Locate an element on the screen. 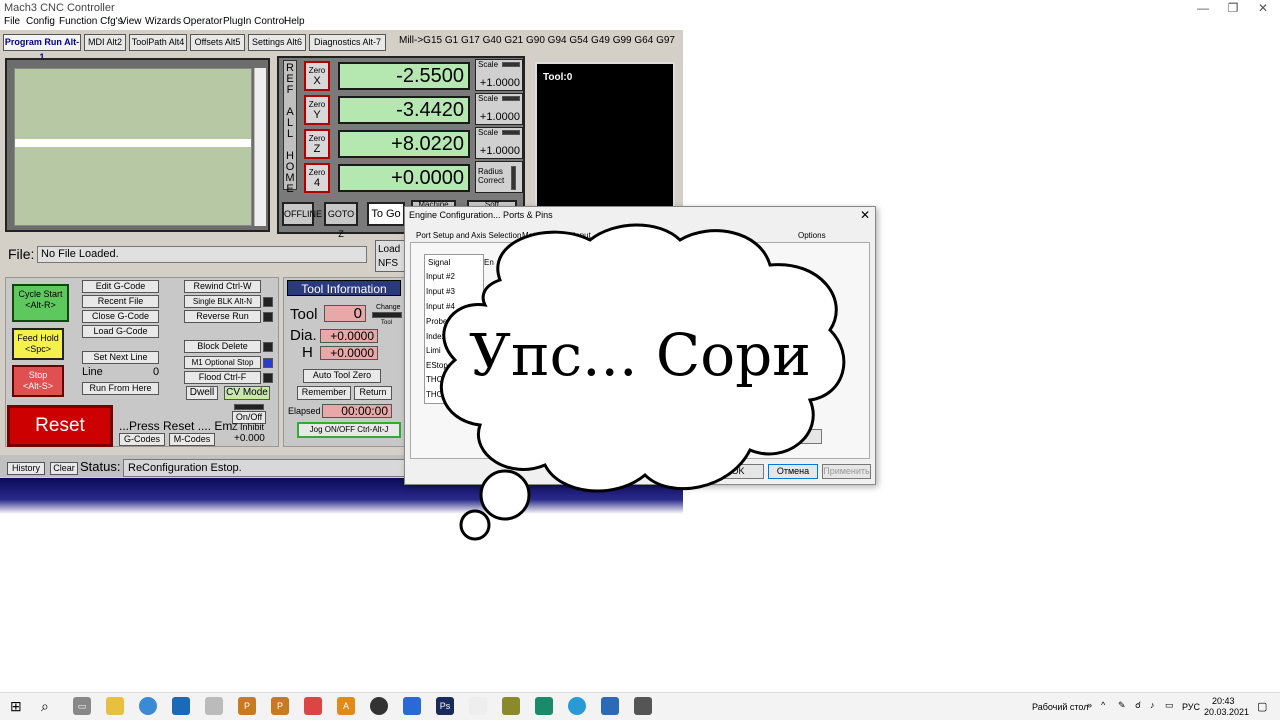 Image resolution: width=1280 pixels, height=720 pixels. zero-z-button: Zero Z is located at coordinates (317, 144).